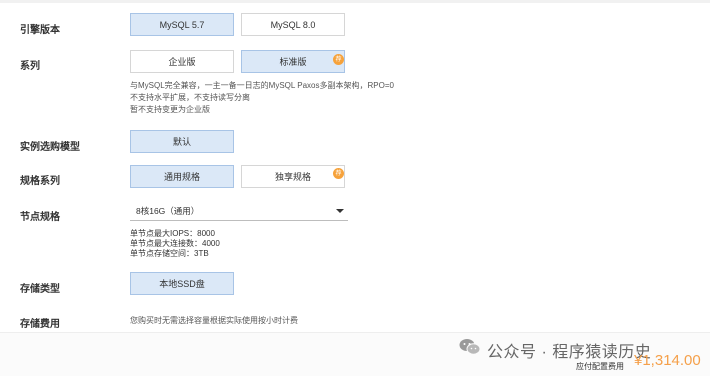 Image resolution: width=710 pixels, height=376 pixels. Describe the element at coordinates (182, 24) in the screenshot. I see `engine-mysql57-option: MySQL 5.7` at that location.